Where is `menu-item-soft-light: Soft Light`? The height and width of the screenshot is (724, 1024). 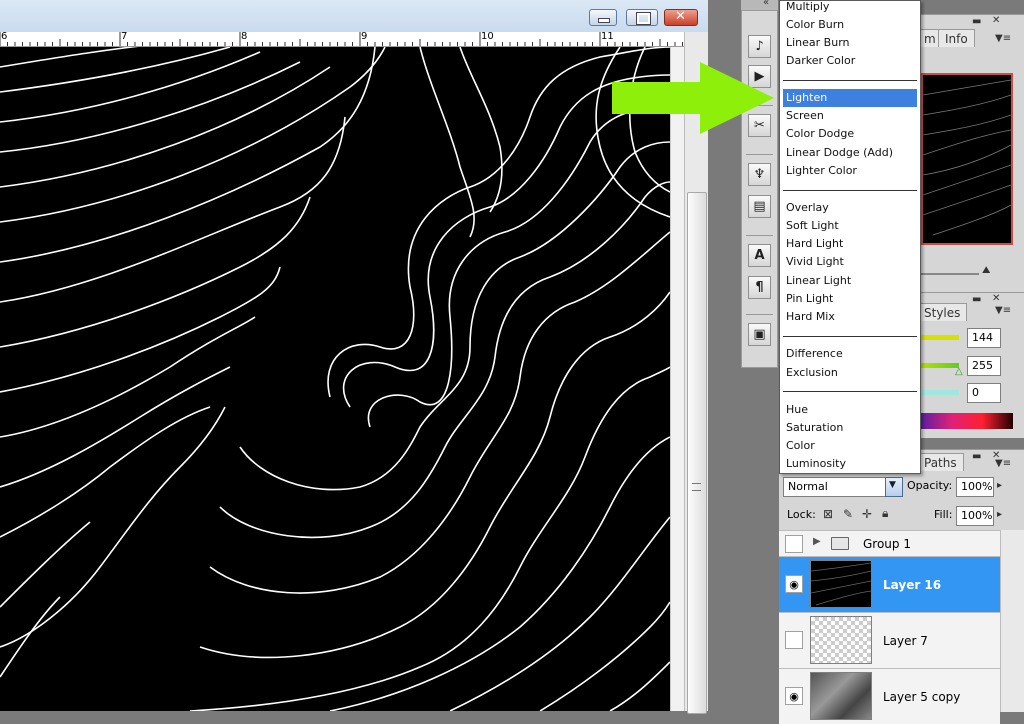
menu-item-soft-light: Soft Light is located at coordinates (850, 226).